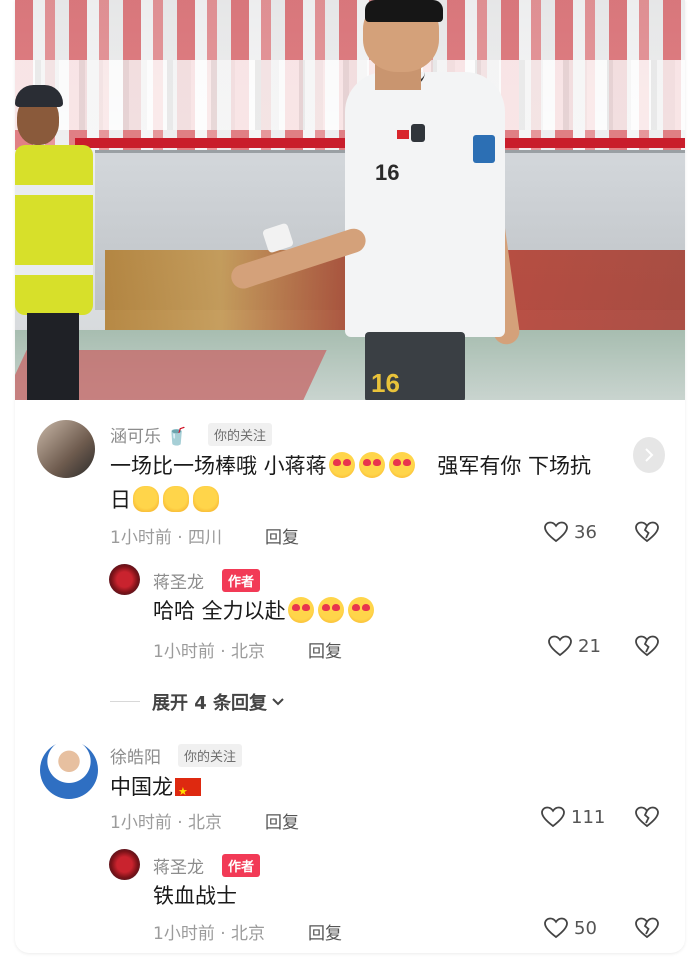 The height and width of the screenshot is (973, 700). Describe the element at coordinates (403, 134) in the screenshot. I see `flag-icon` at that location.